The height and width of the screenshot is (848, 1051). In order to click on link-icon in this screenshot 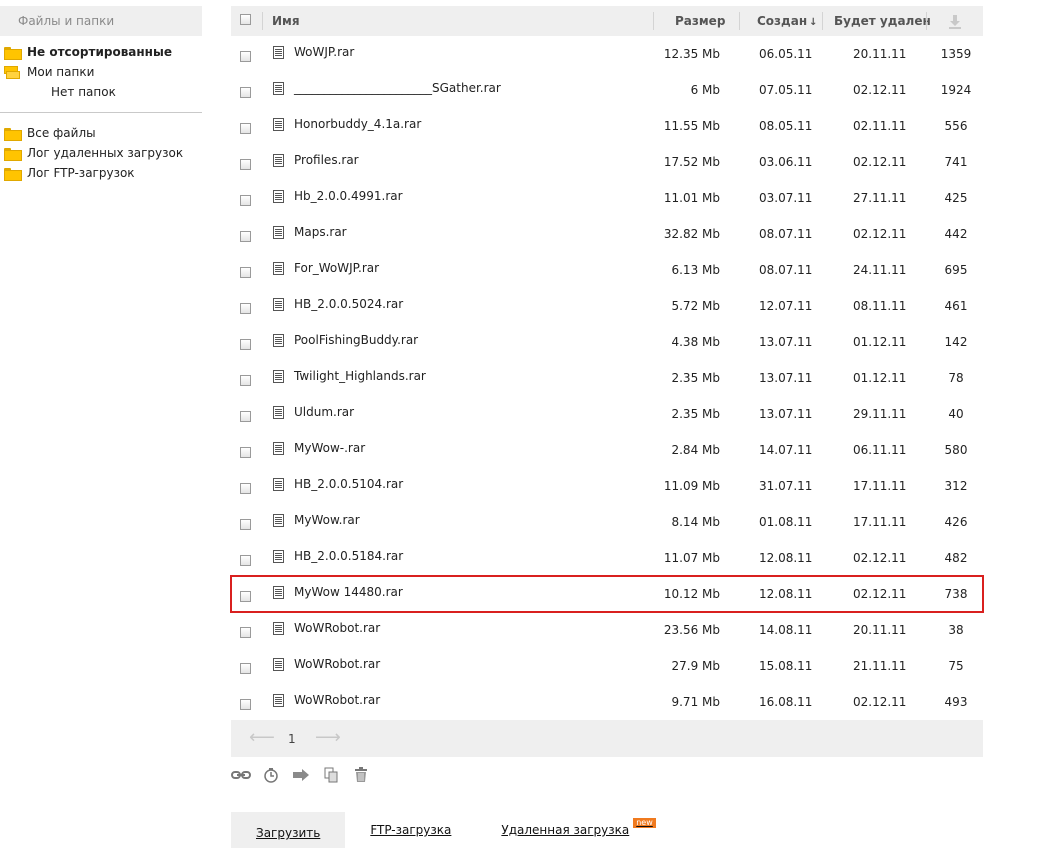, I will do `click(241, 775)`.